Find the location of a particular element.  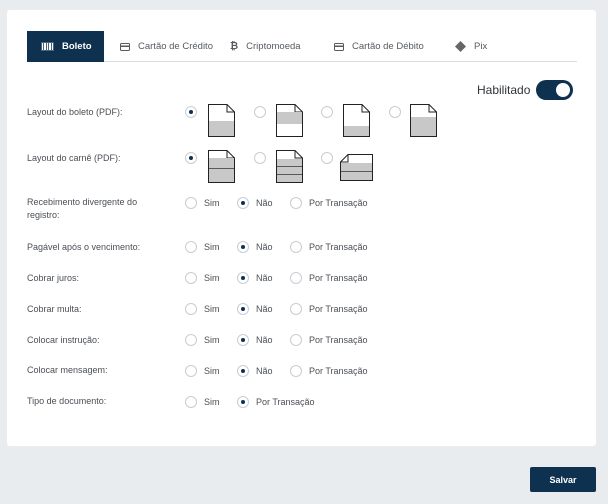

tipo-documento-sim-radio is located at coordinates (191, 402).